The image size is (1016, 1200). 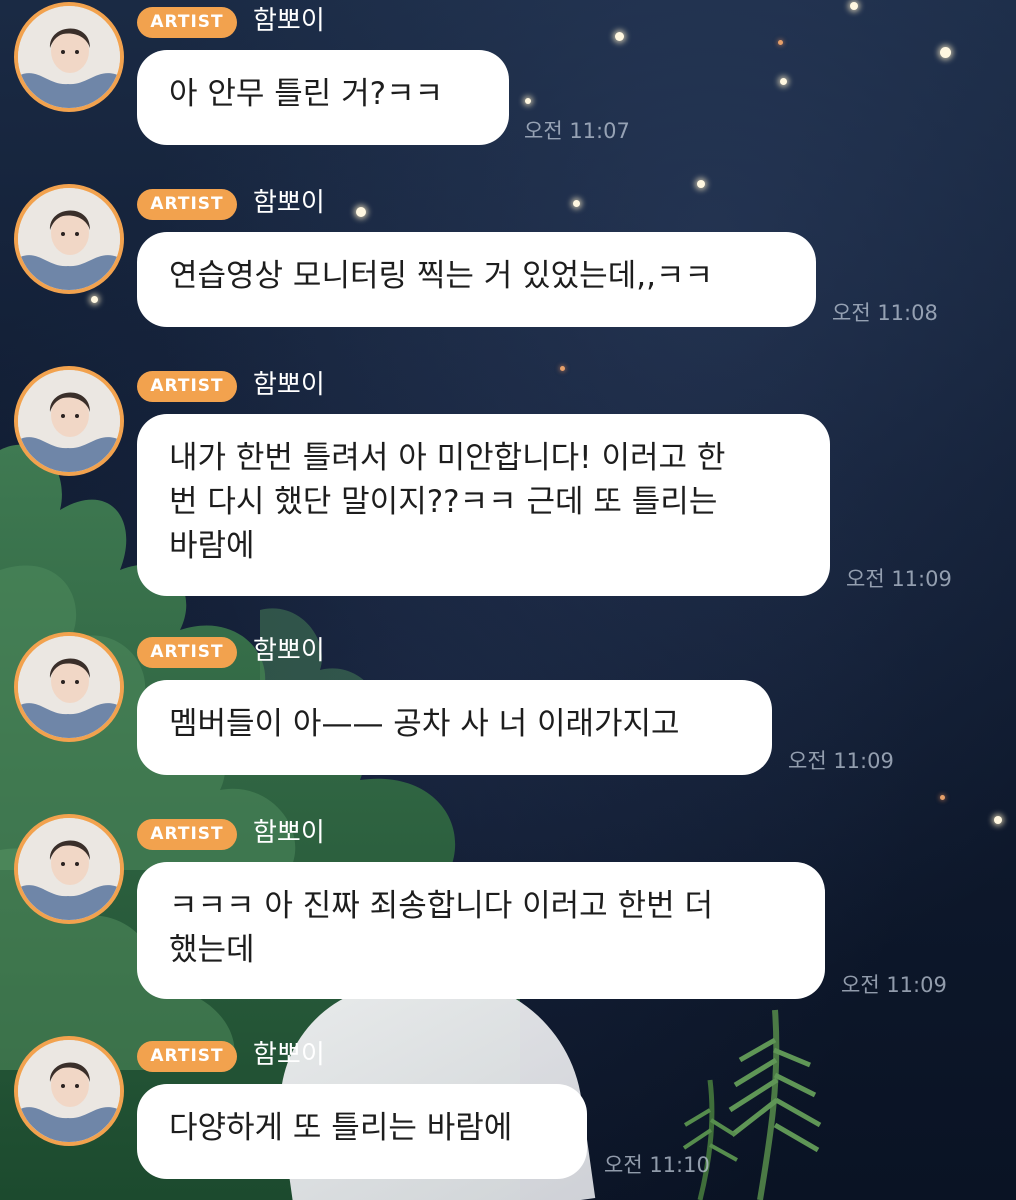 I want to click on chat-message: ARTIST 함뽀이 다양하게 또 틀리는 바람에 오전 11:10, so click(x=508, y=1109).